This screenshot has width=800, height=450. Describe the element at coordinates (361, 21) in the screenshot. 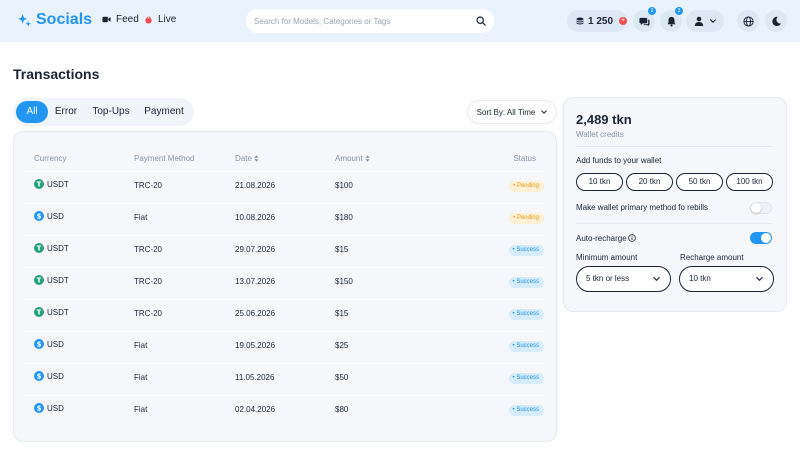

I see `search-input` at that location.